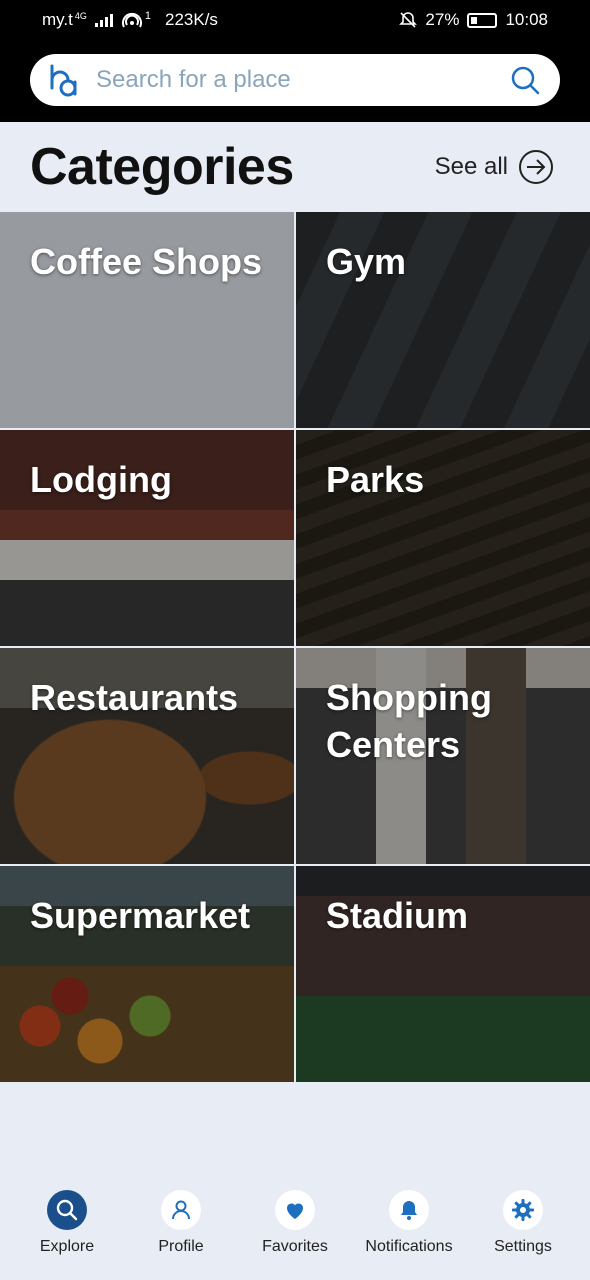 The image size is (590, 1280). Describe the element at coordinates (536, 167) in the screenshot. I see `arrow-right-icon` at that location.